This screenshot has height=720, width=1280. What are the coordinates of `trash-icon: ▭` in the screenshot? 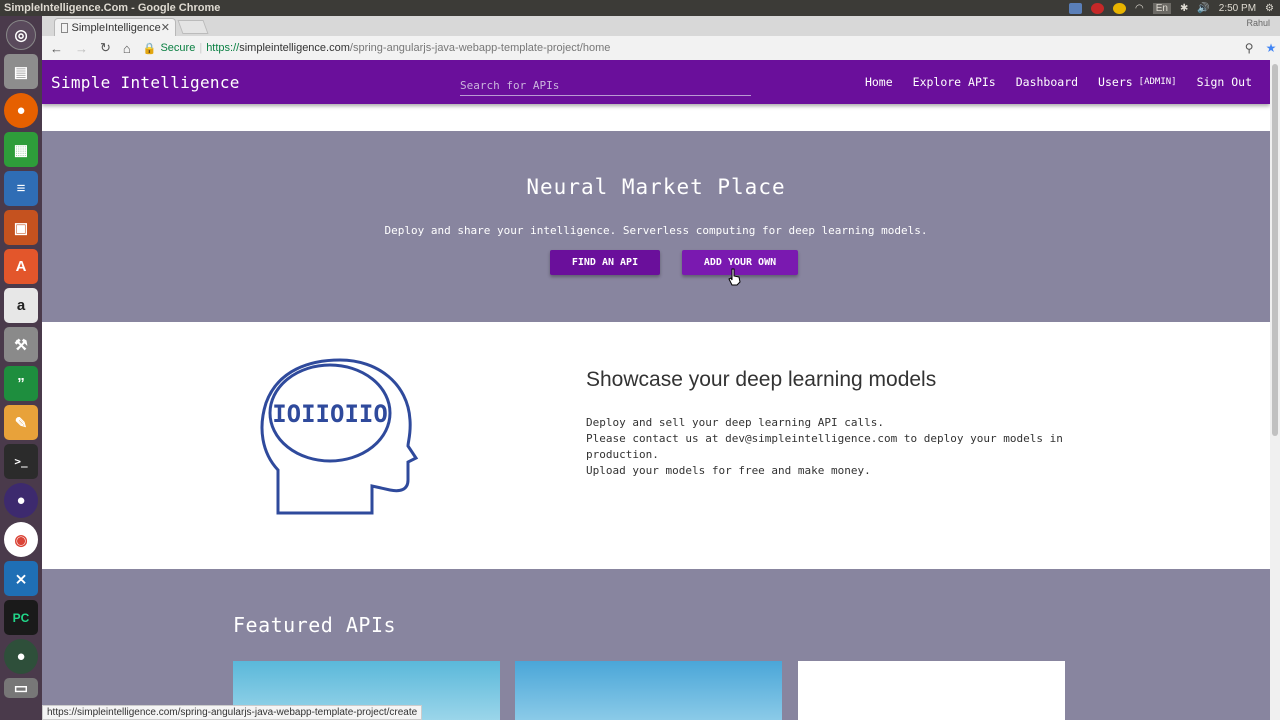 It's located at (21, 688).